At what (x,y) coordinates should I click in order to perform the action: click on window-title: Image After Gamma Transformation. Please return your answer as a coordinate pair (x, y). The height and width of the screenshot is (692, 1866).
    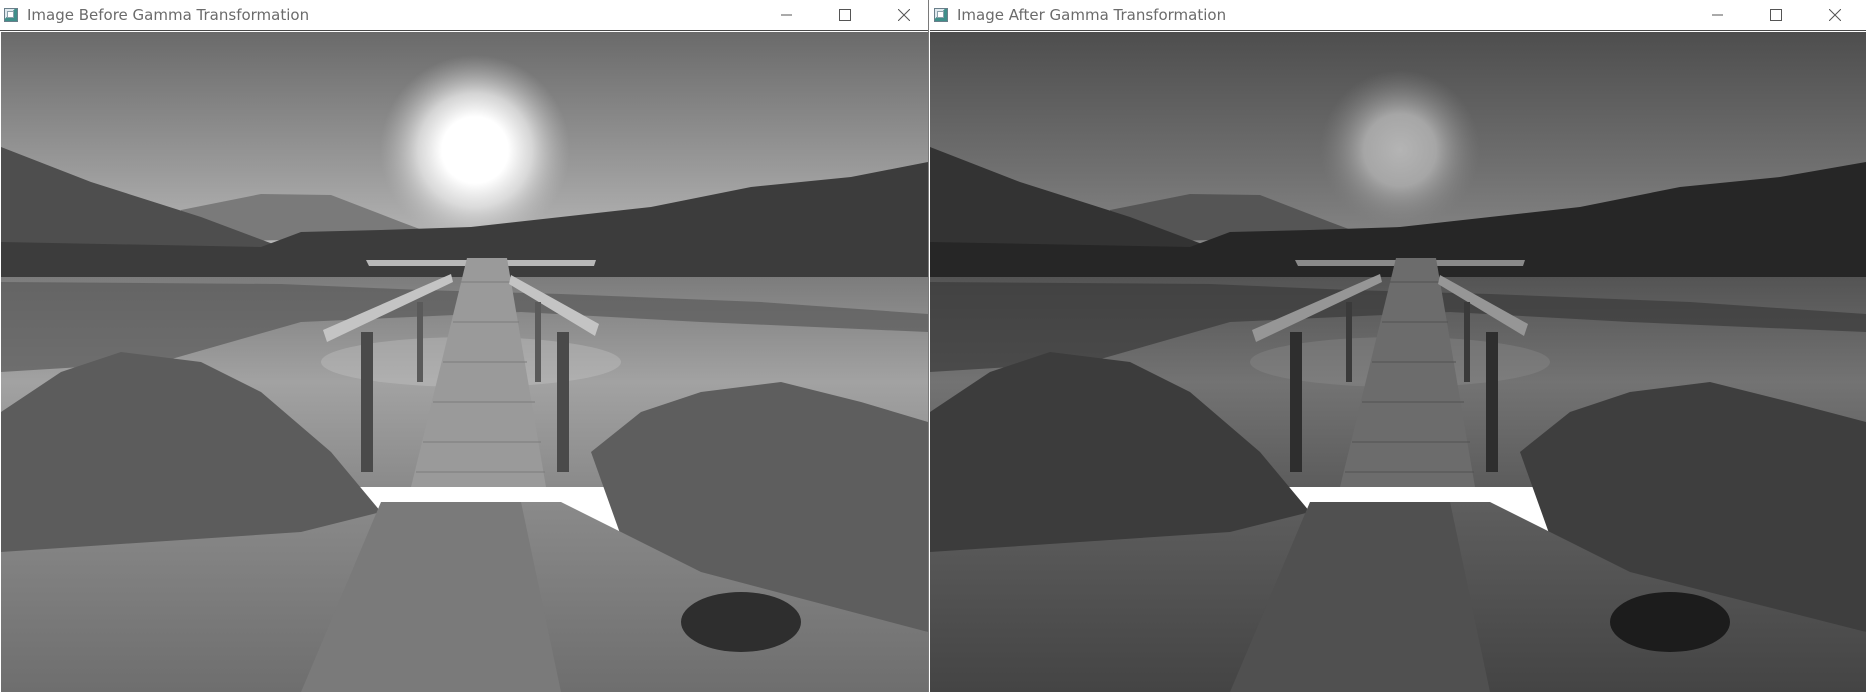
    Looking at the image, I should click on (1092, 15).